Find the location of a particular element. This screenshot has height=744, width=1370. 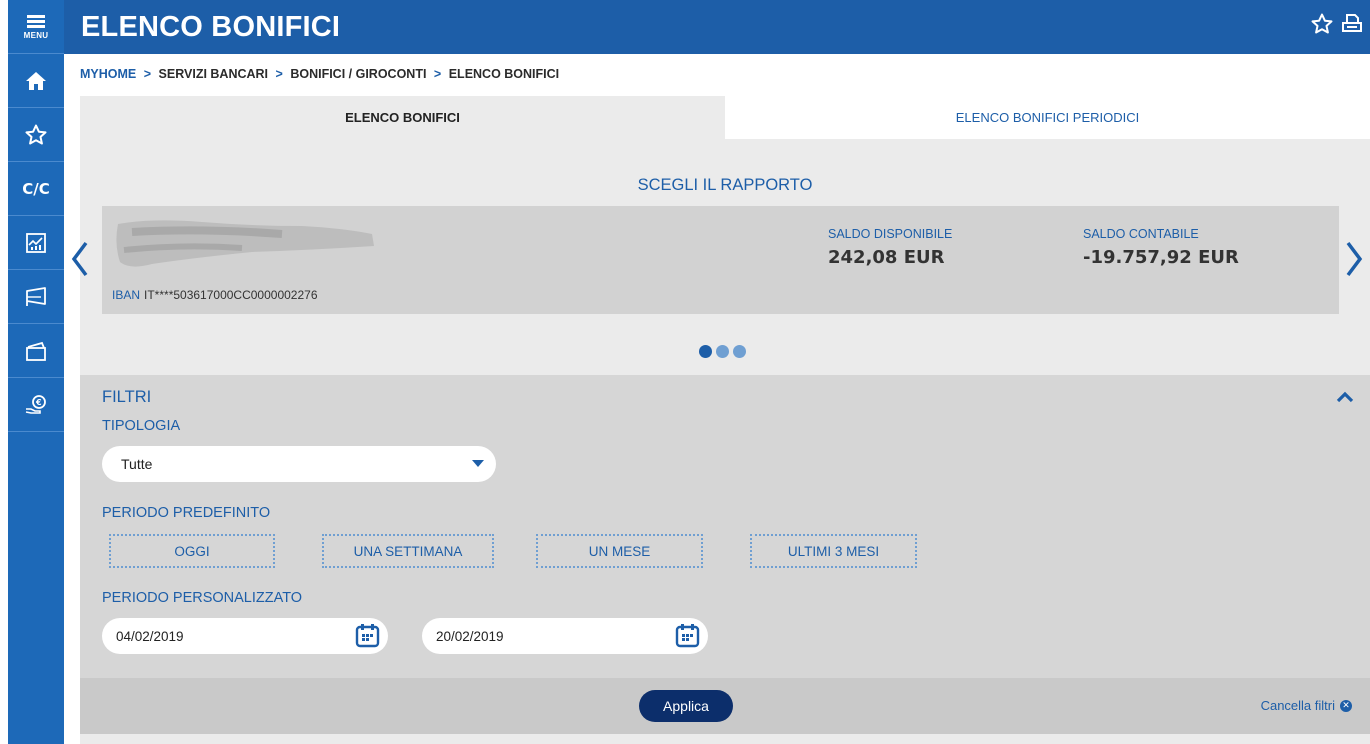

date-to-value: 20/02/2019 is located at coordinates (470, 636).